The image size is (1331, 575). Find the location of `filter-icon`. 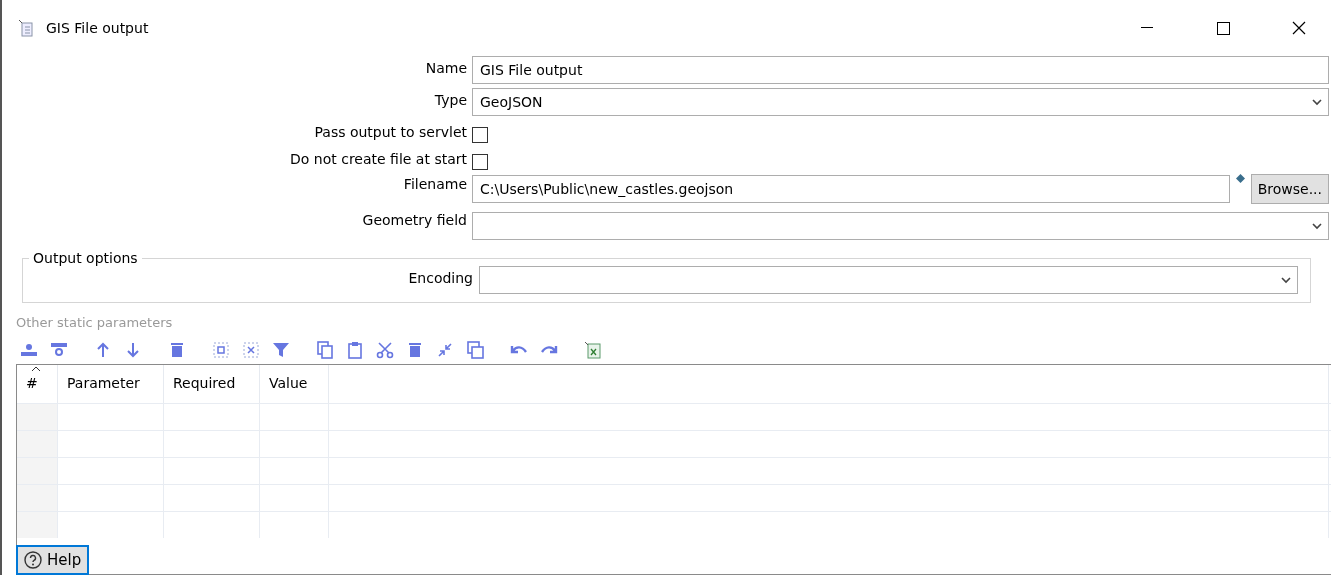

filter-icon is located at coordinates (281, 350).